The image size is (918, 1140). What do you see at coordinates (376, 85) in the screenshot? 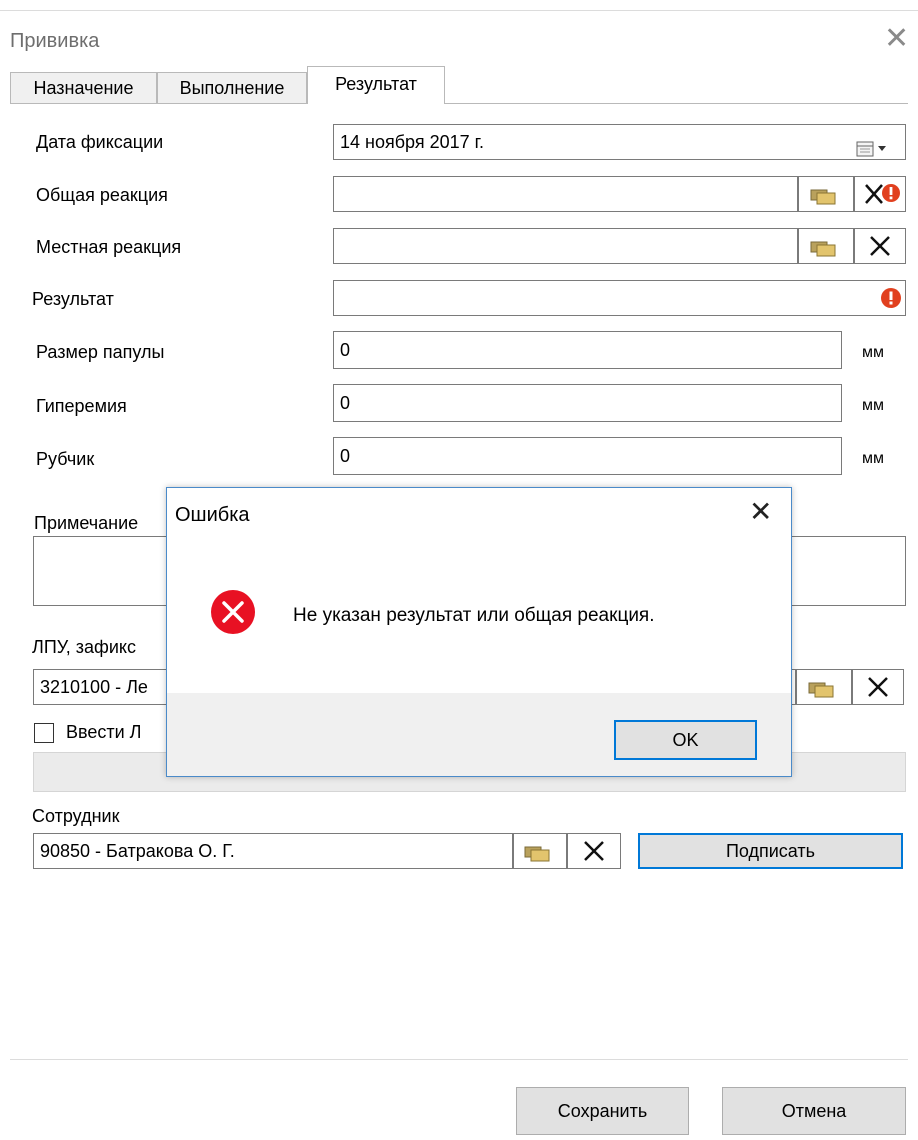
I see `tab-result: Результат` at bounding box center [376, 85].